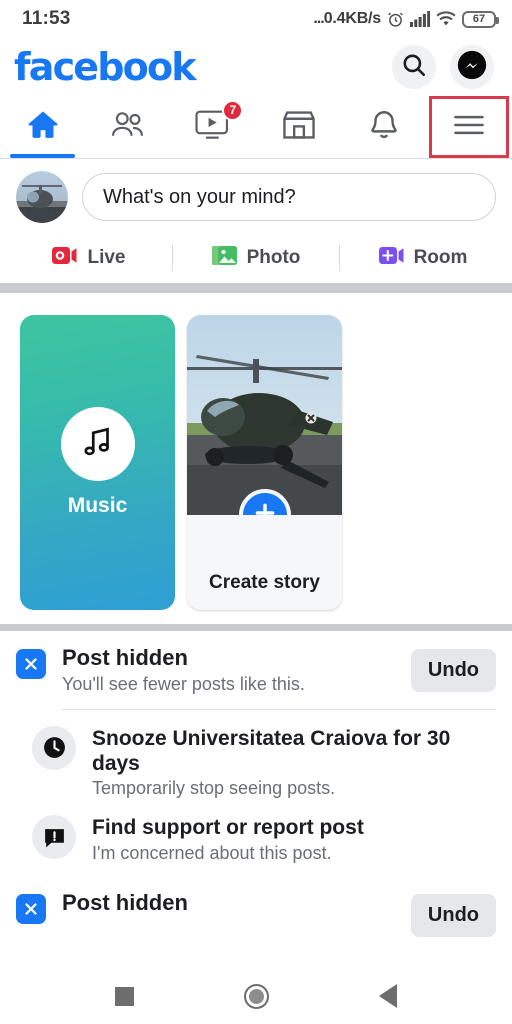 The height and width of the screenshot is (1024, 512). I want to click on report-subtitle: I'm concerned about this post., so click(212, 852).